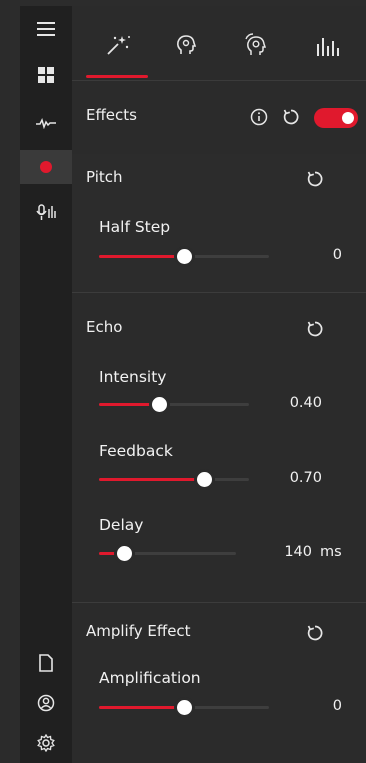 This screenshot has height=763, width=366. I want to click on delay-slider, so click(167, 553).